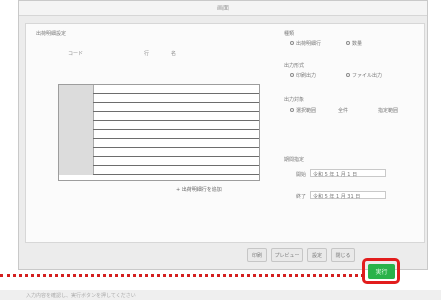 Image resolution: width=441 pixels, height=300 pixels. I want to click on output-format-label: 出力形式, so click(294, 66).